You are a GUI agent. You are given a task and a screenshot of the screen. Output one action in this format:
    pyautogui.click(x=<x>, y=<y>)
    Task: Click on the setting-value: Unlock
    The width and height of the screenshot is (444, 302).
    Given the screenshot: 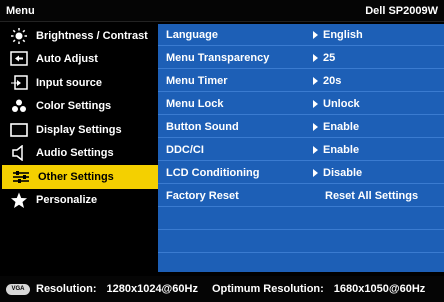 What is the action you would take?
    pyautogui.click(x=336, y=104)
    